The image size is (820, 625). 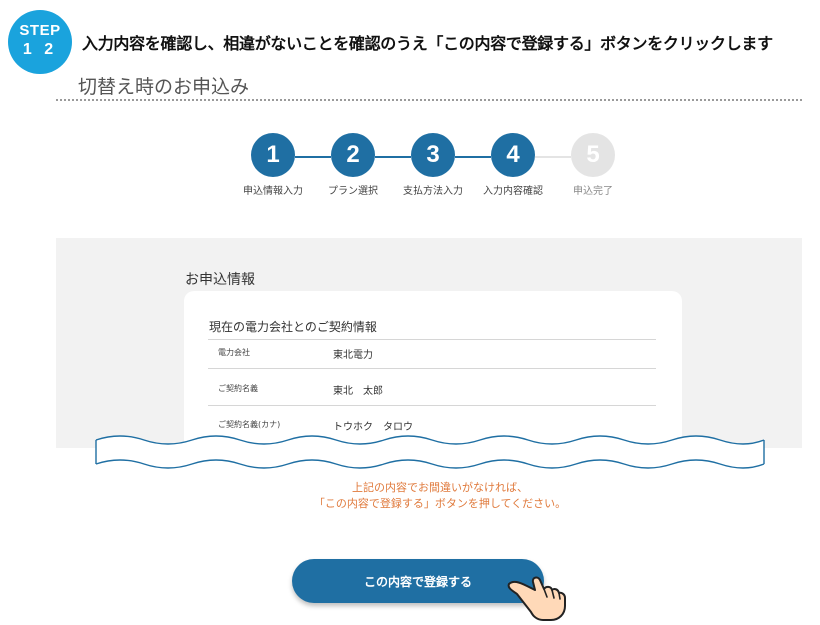 What do you see at coordinates (353, 355) in the screenshot?
I see `row-value-power-company: 東北電力` at bounding box center [353, 355].